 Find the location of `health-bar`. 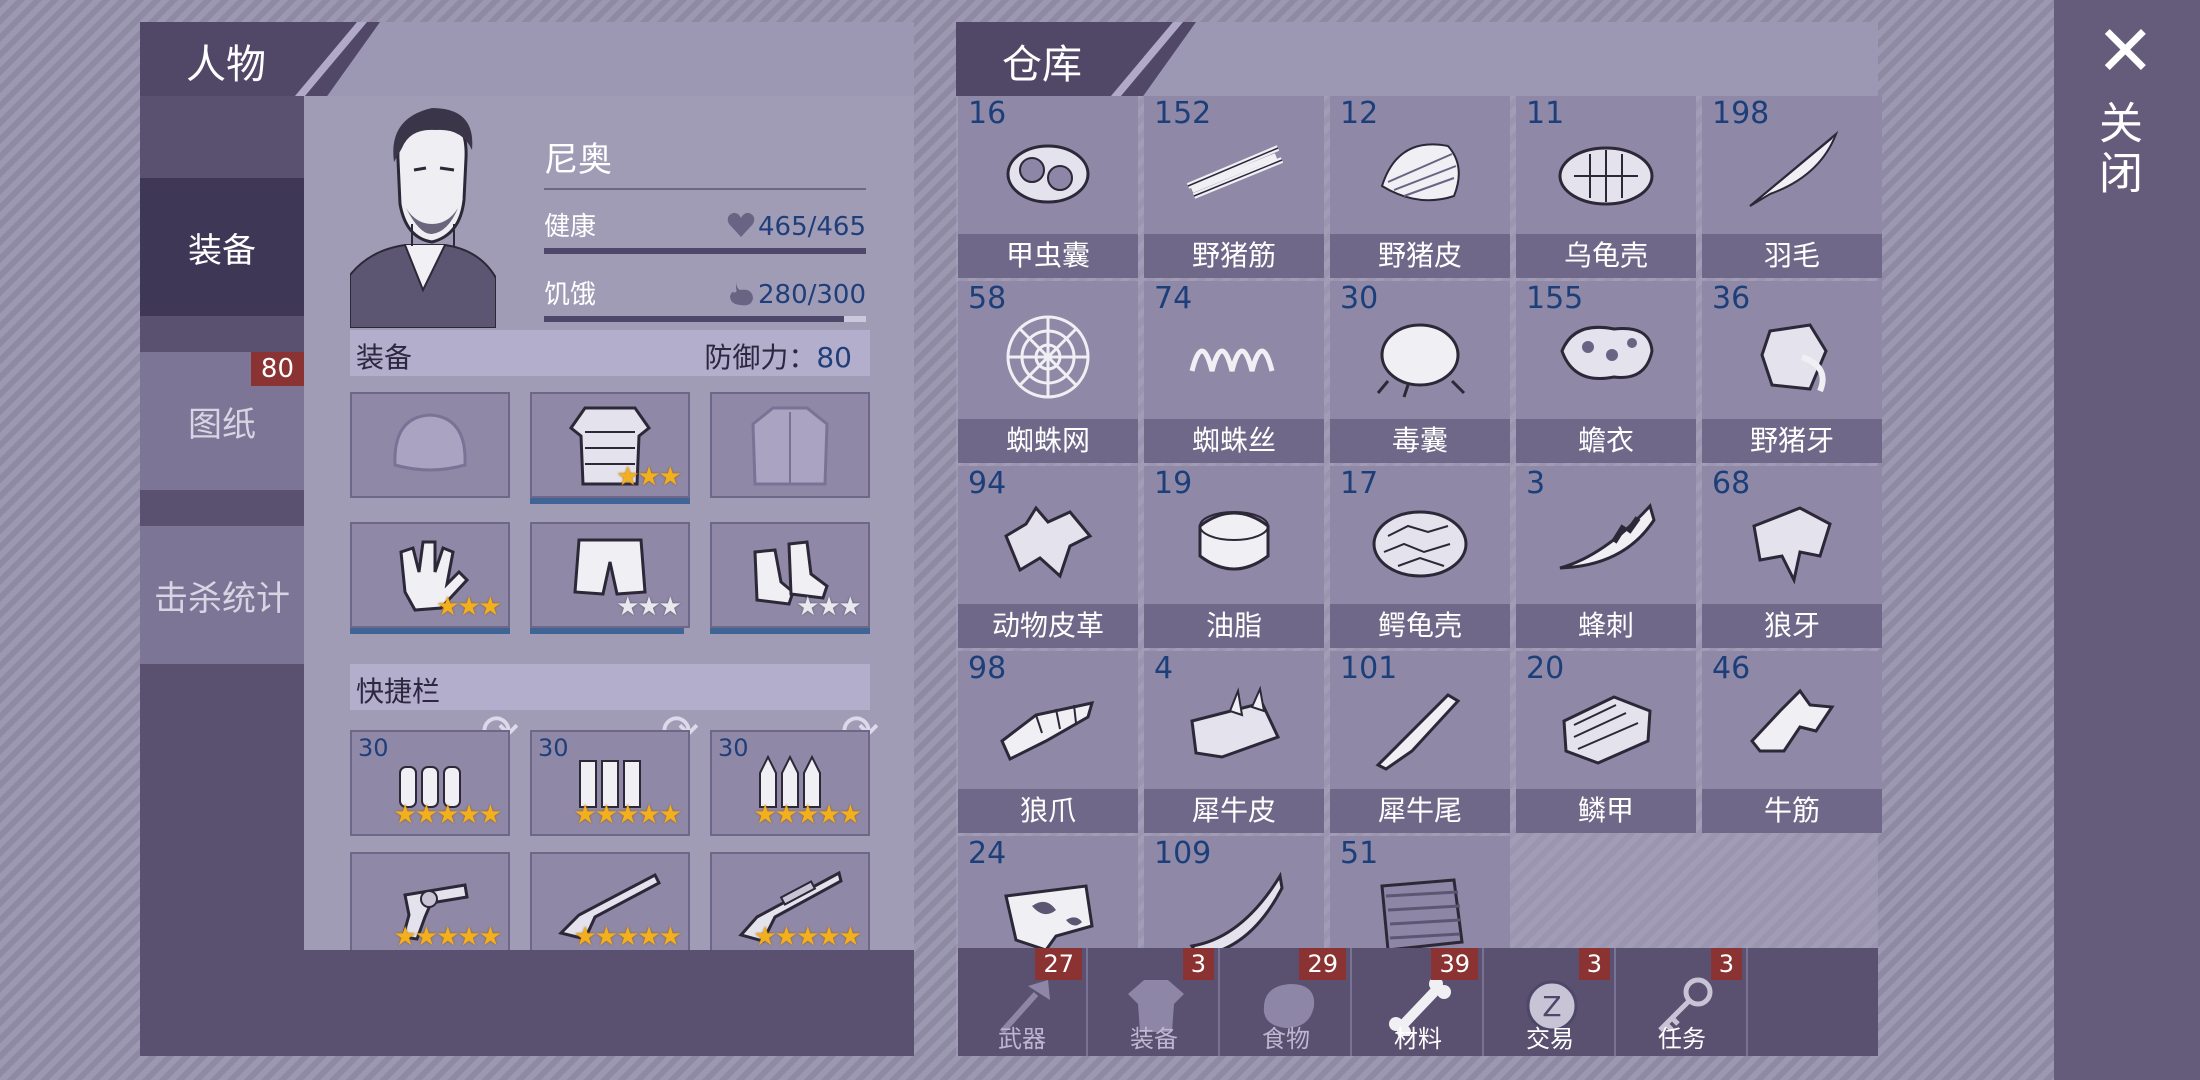

health-bar is located at coordinates (705, 251).